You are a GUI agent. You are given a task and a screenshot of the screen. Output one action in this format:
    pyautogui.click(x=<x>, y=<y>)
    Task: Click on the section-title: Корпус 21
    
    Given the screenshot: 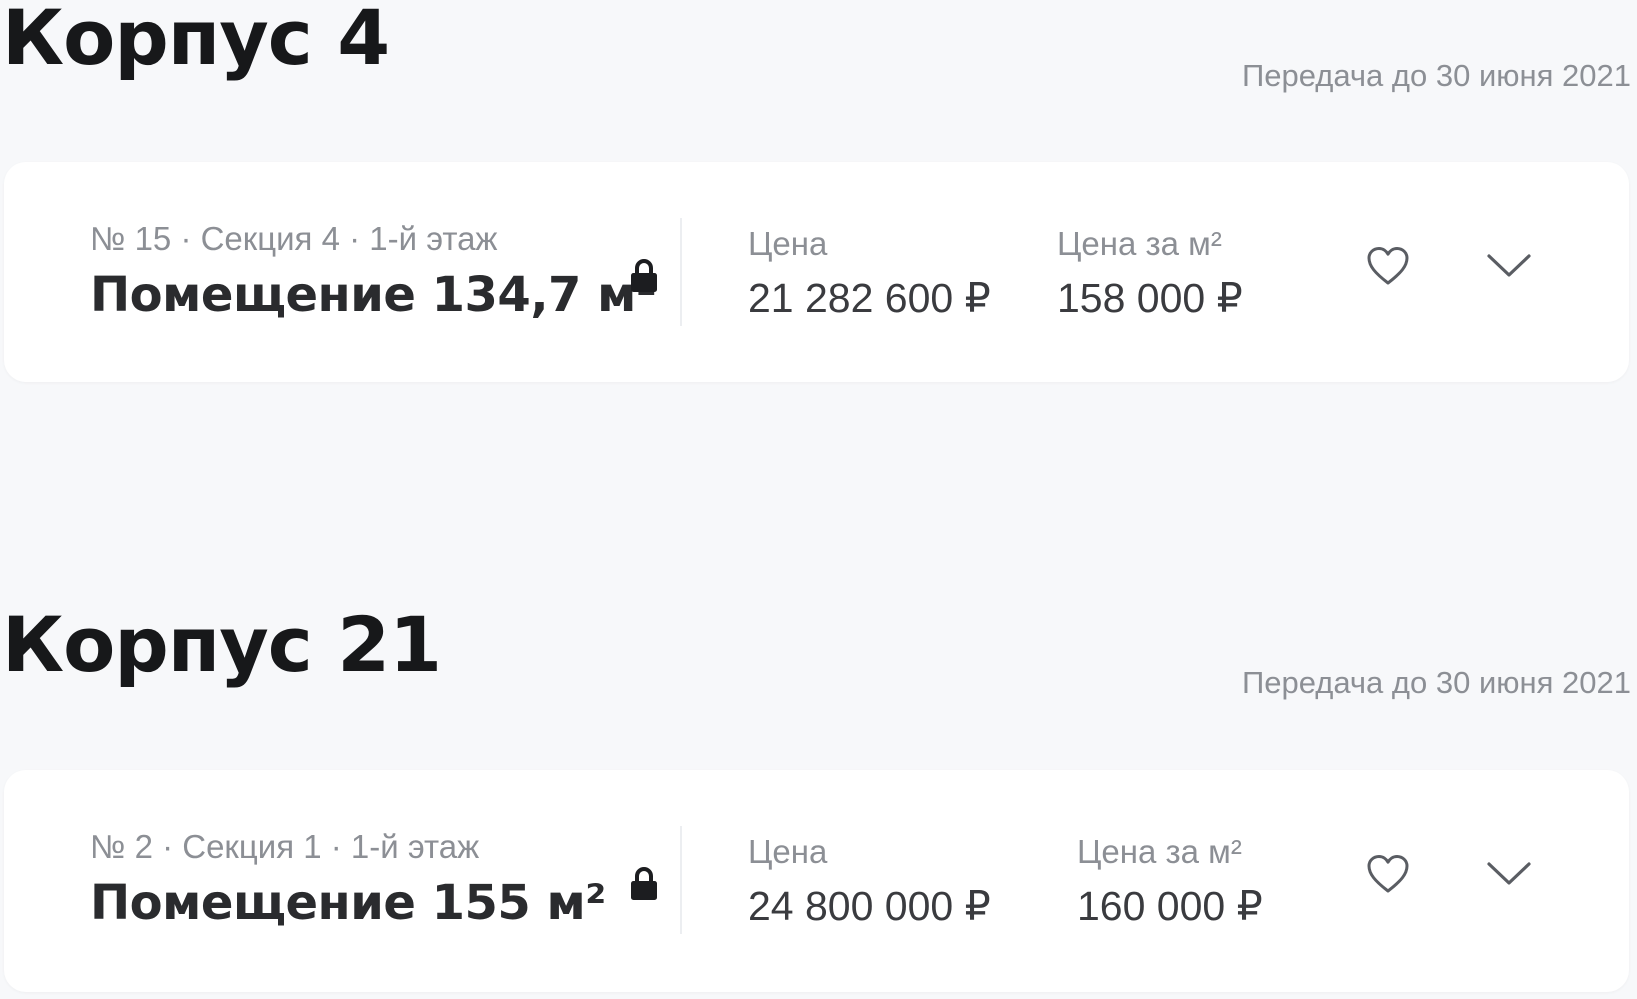 What is the action you would take?
    pyautogui.click(x=222, y=644)
    